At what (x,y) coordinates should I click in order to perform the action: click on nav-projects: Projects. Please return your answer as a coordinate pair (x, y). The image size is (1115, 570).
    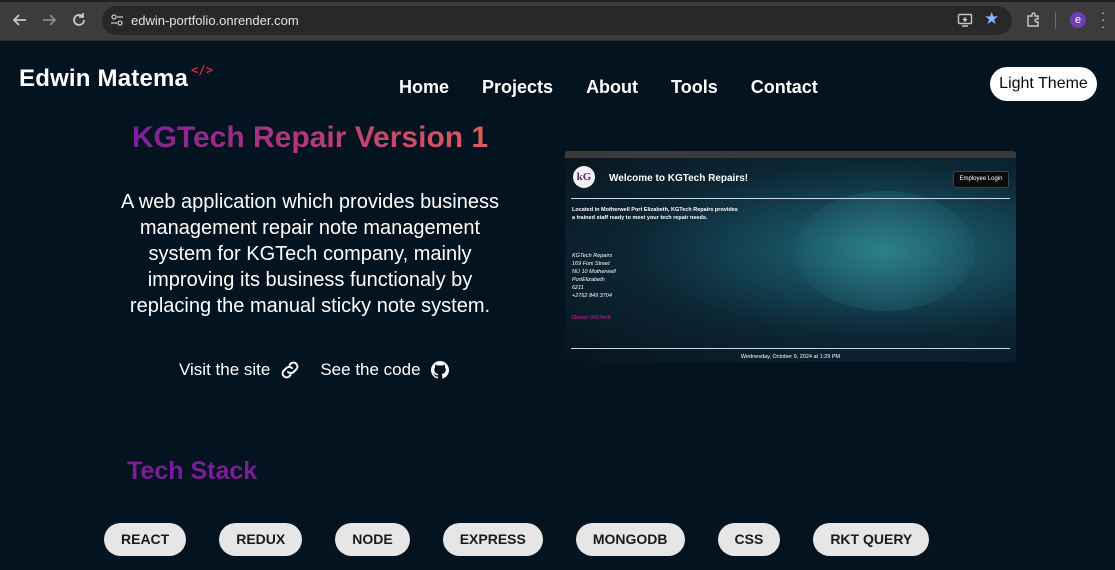
    Looking at the image, I should click on (517, 87).